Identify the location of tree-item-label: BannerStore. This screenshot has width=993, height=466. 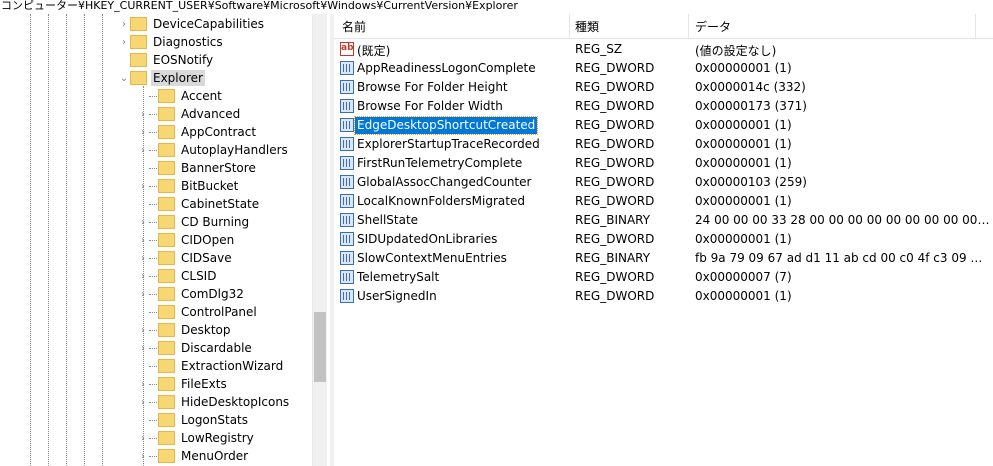
(218, 168).